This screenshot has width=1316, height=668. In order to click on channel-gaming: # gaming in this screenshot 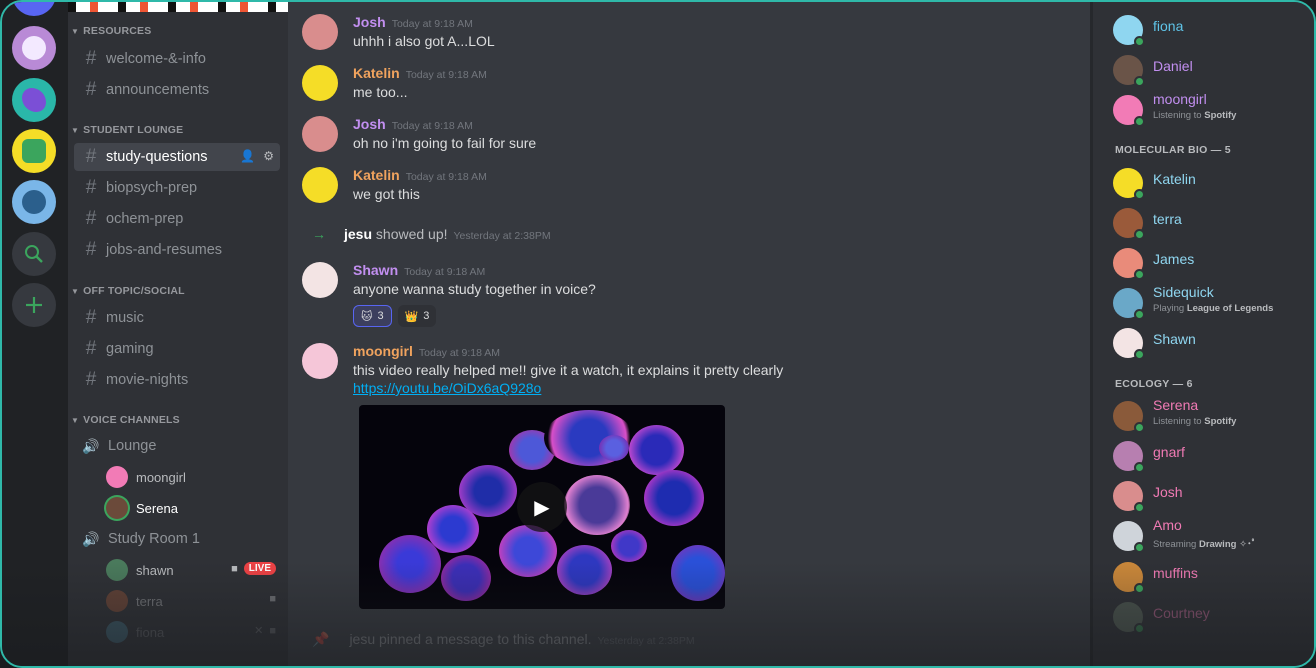, I will do `click(177, 349)`.